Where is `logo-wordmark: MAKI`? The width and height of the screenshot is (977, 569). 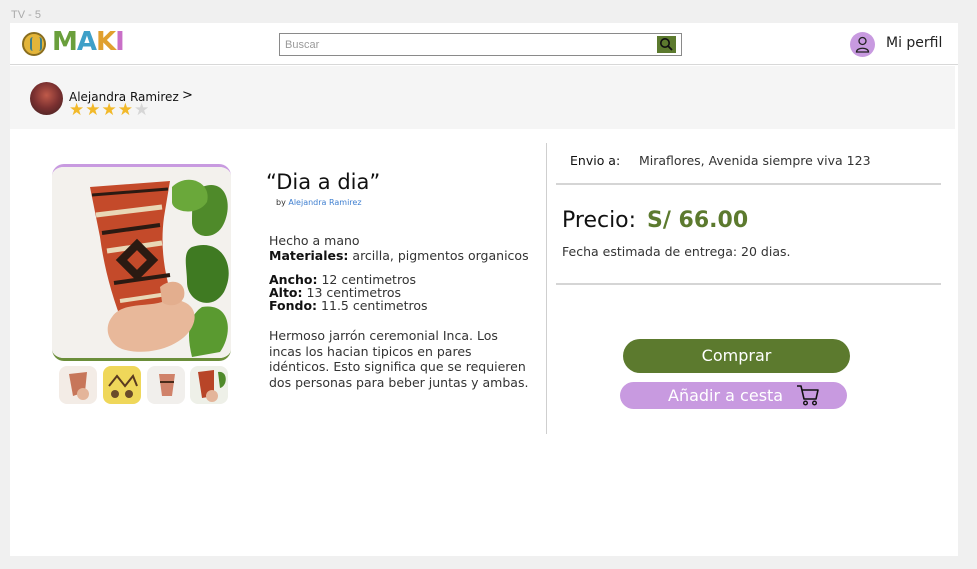 logo-wordmark: MAKI is located at coordinates (88, 42).